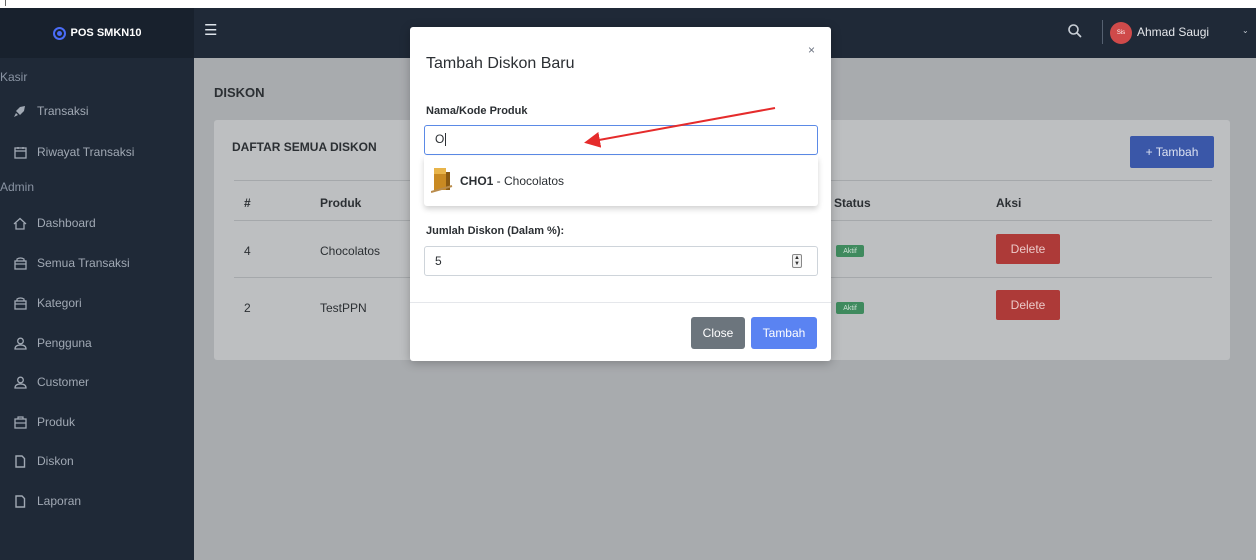 This screenshot has width=1256, height=560. I want to click on topbar-divider, so click(1102, 32).